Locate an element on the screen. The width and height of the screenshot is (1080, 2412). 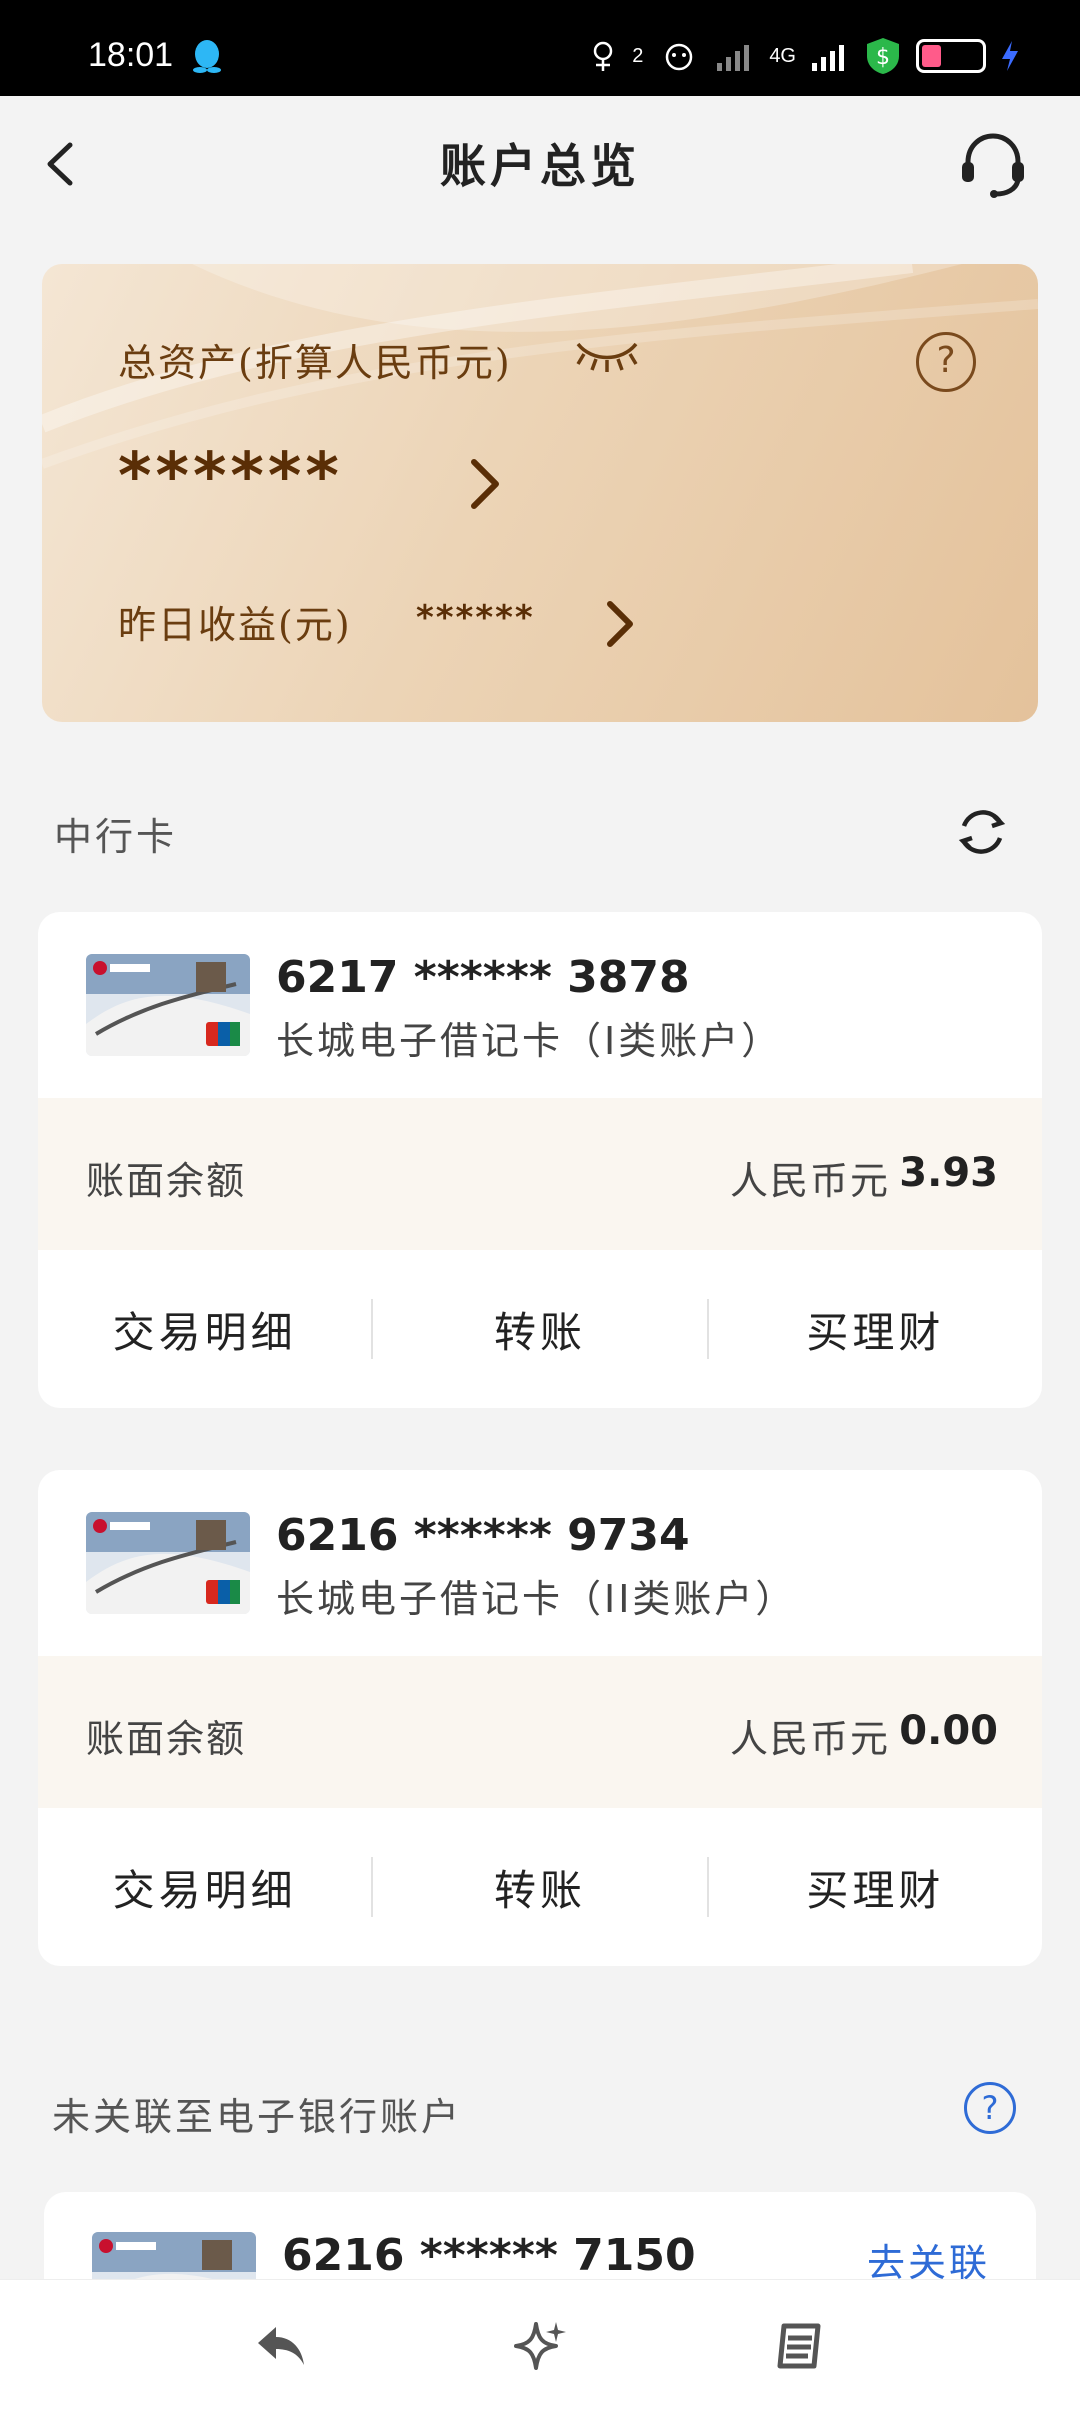
unlinked-section-title: 未关联至电子银行账户 is located at coordinates (257, 2117).